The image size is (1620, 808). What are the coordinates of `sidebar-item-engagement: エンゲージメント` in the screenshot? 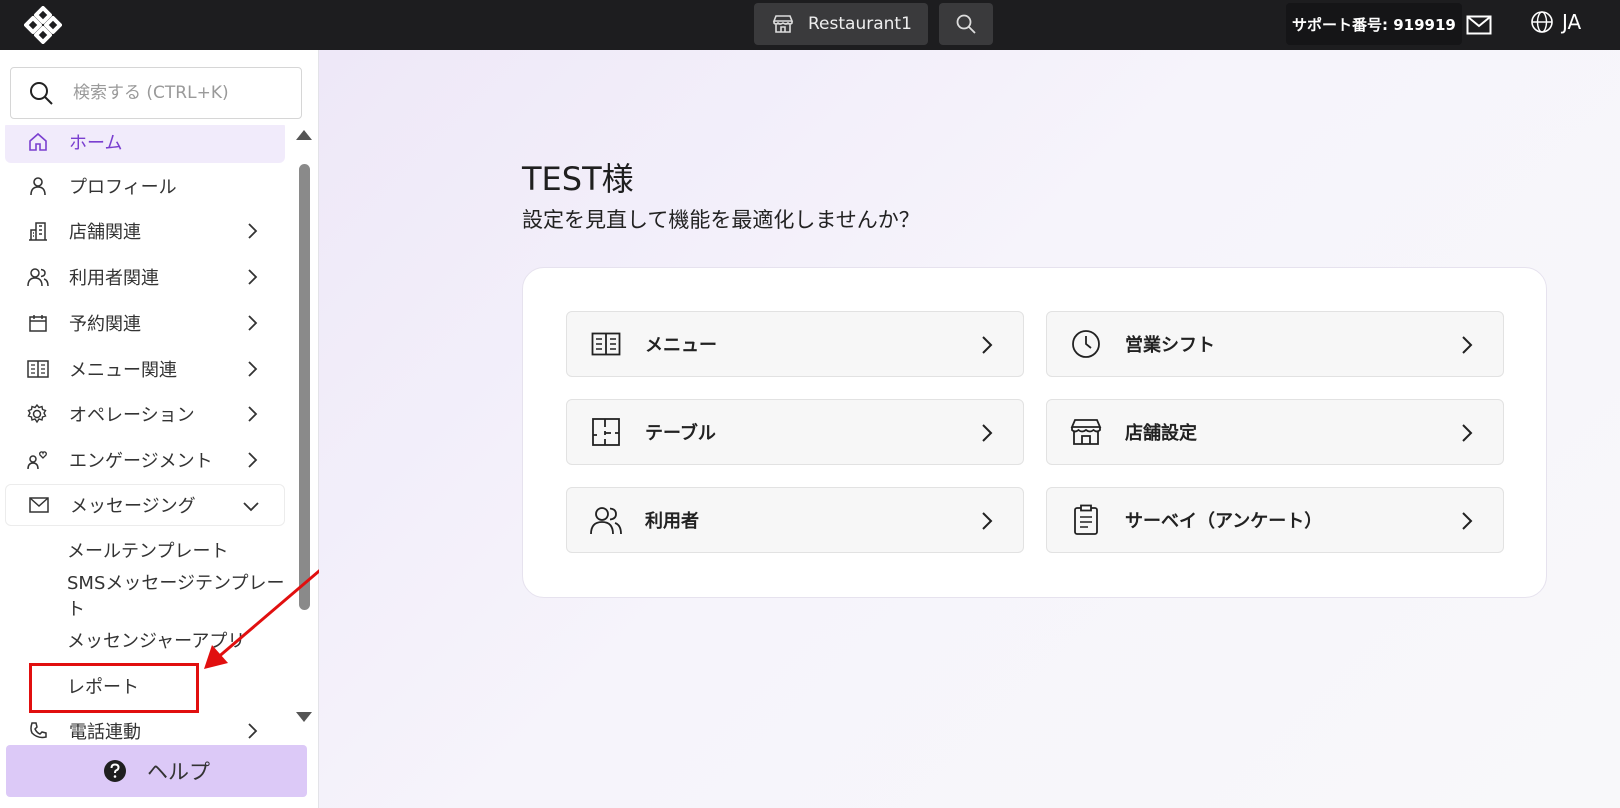 It's located at (145, 460).